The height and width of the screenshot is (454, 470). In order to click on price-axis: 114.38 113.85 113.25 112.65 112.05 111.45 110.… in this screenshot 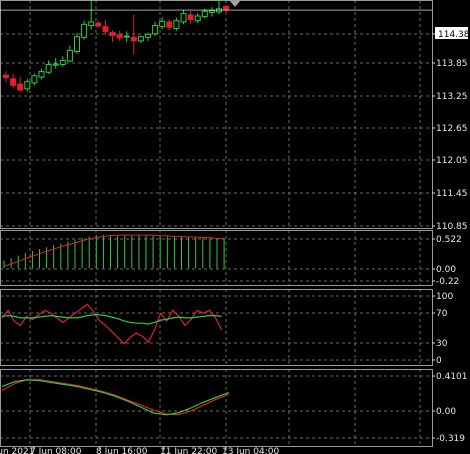, I will do `click(450, 131)`.